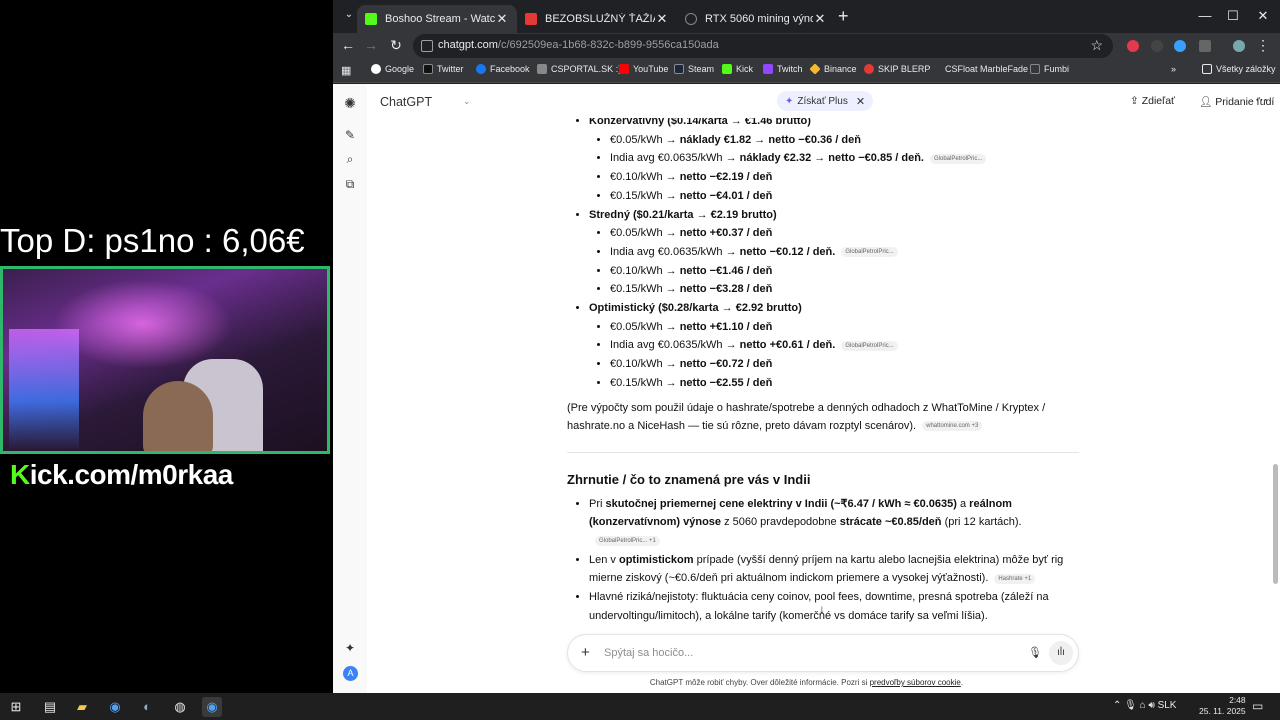  What do you see at coordinates (1239, 46) in the screenshot?
I see `profile-avatar-icon` at bounding box center [1239, 46].